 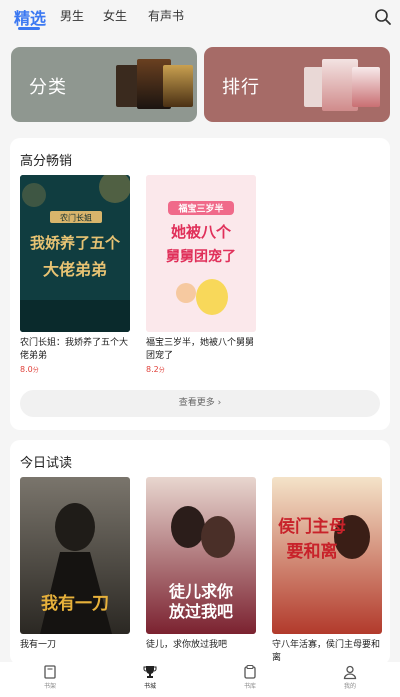 I want to click on cover-text: 放过我吧, so click(x=200, y=611).